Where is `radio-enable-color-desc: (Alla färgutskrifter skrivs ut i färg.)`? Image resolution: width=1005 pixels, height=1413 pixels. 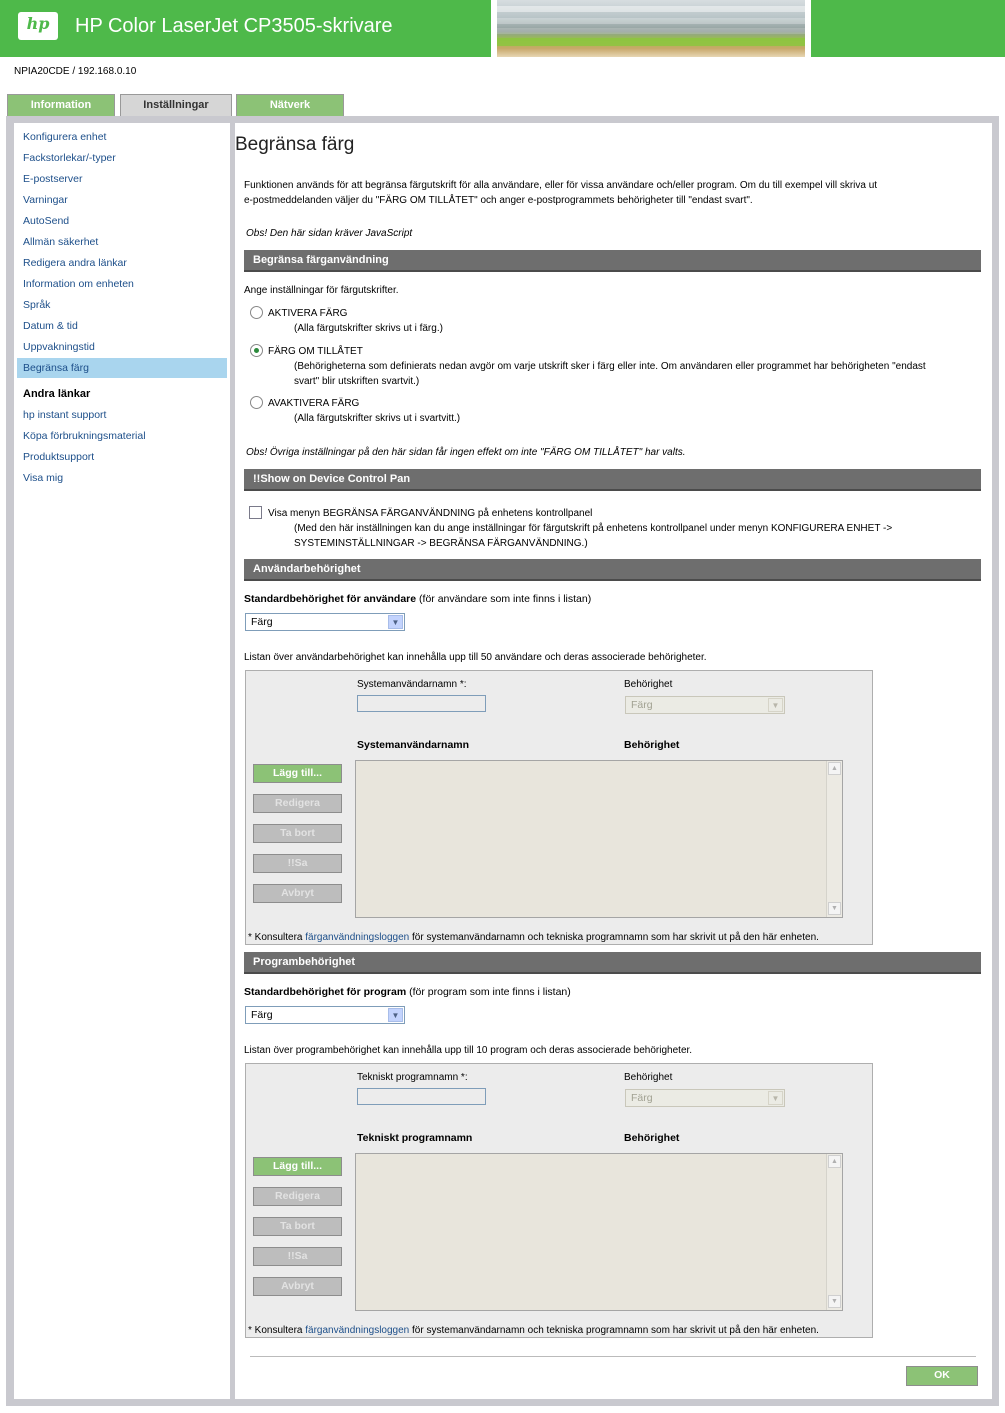
radio-enable-color-desc: (Alla färgutskrifter skrivs ut i färg.) is located at coordinates (368, 328).